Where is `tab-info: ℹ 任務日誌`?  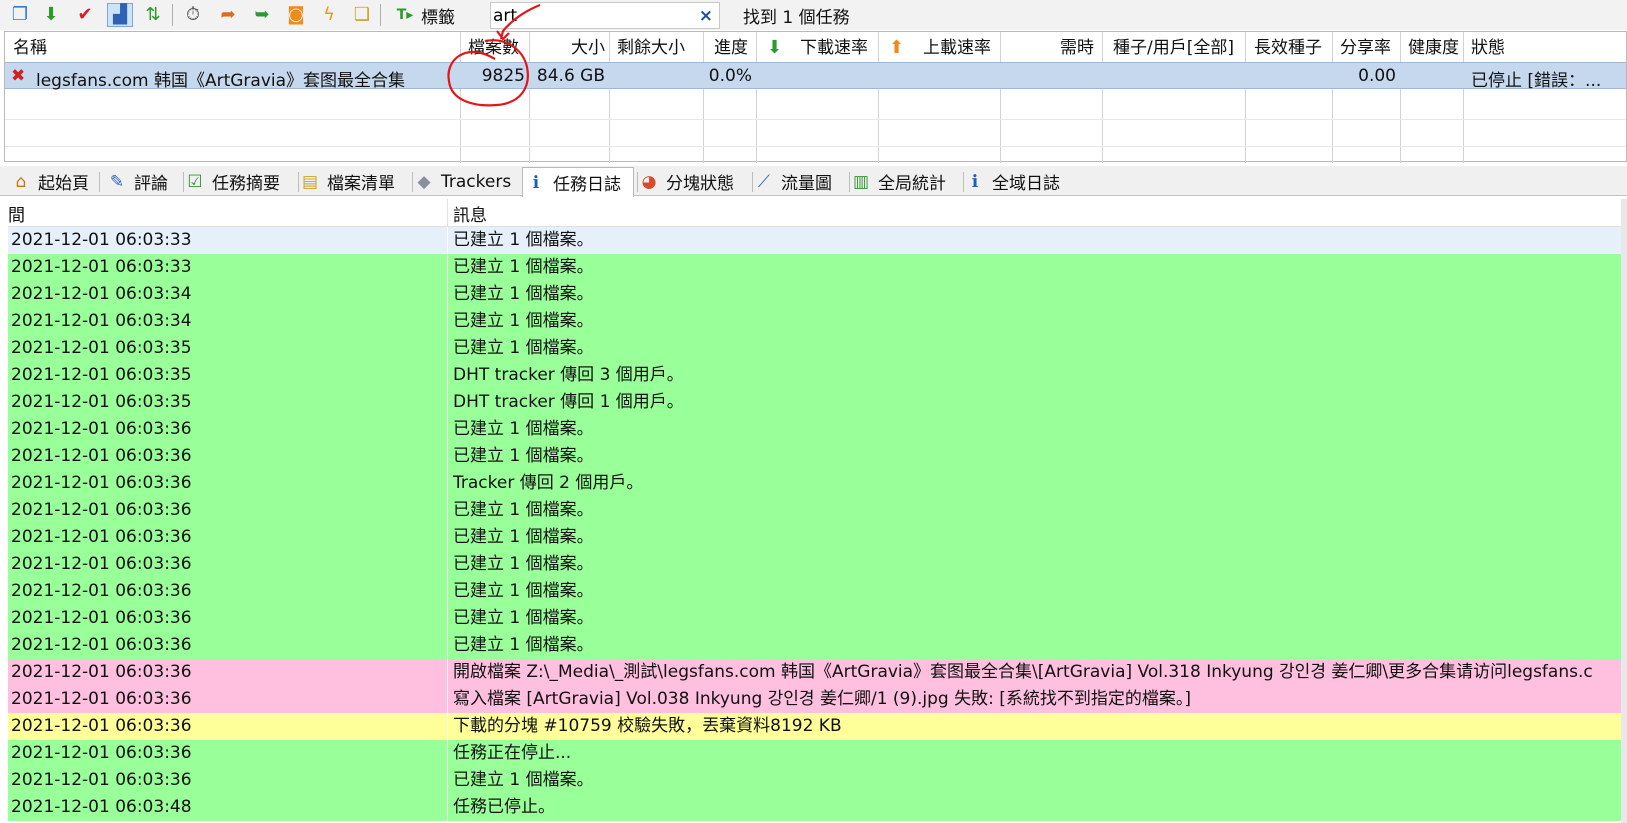
tab-info: ℹ 任務日誌 is located at coordinates (578, 182).